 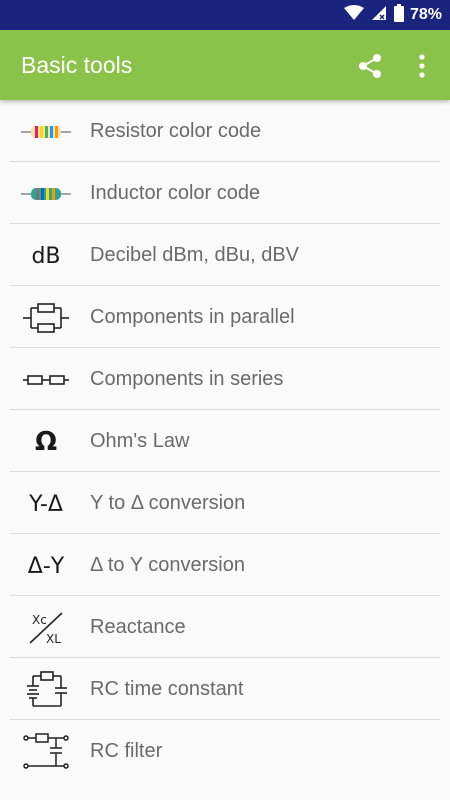 What do you see at coordinates (140, 441) in the screenshot?
I see `list-item-label: Ohm's Law` at bounding box center [140, 441].